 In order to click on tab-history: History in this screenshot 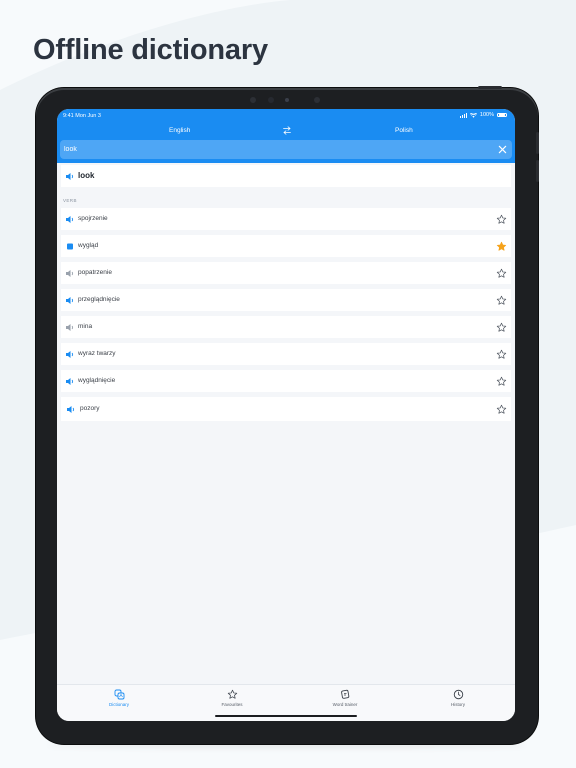, I will do `click(458, 698)`.